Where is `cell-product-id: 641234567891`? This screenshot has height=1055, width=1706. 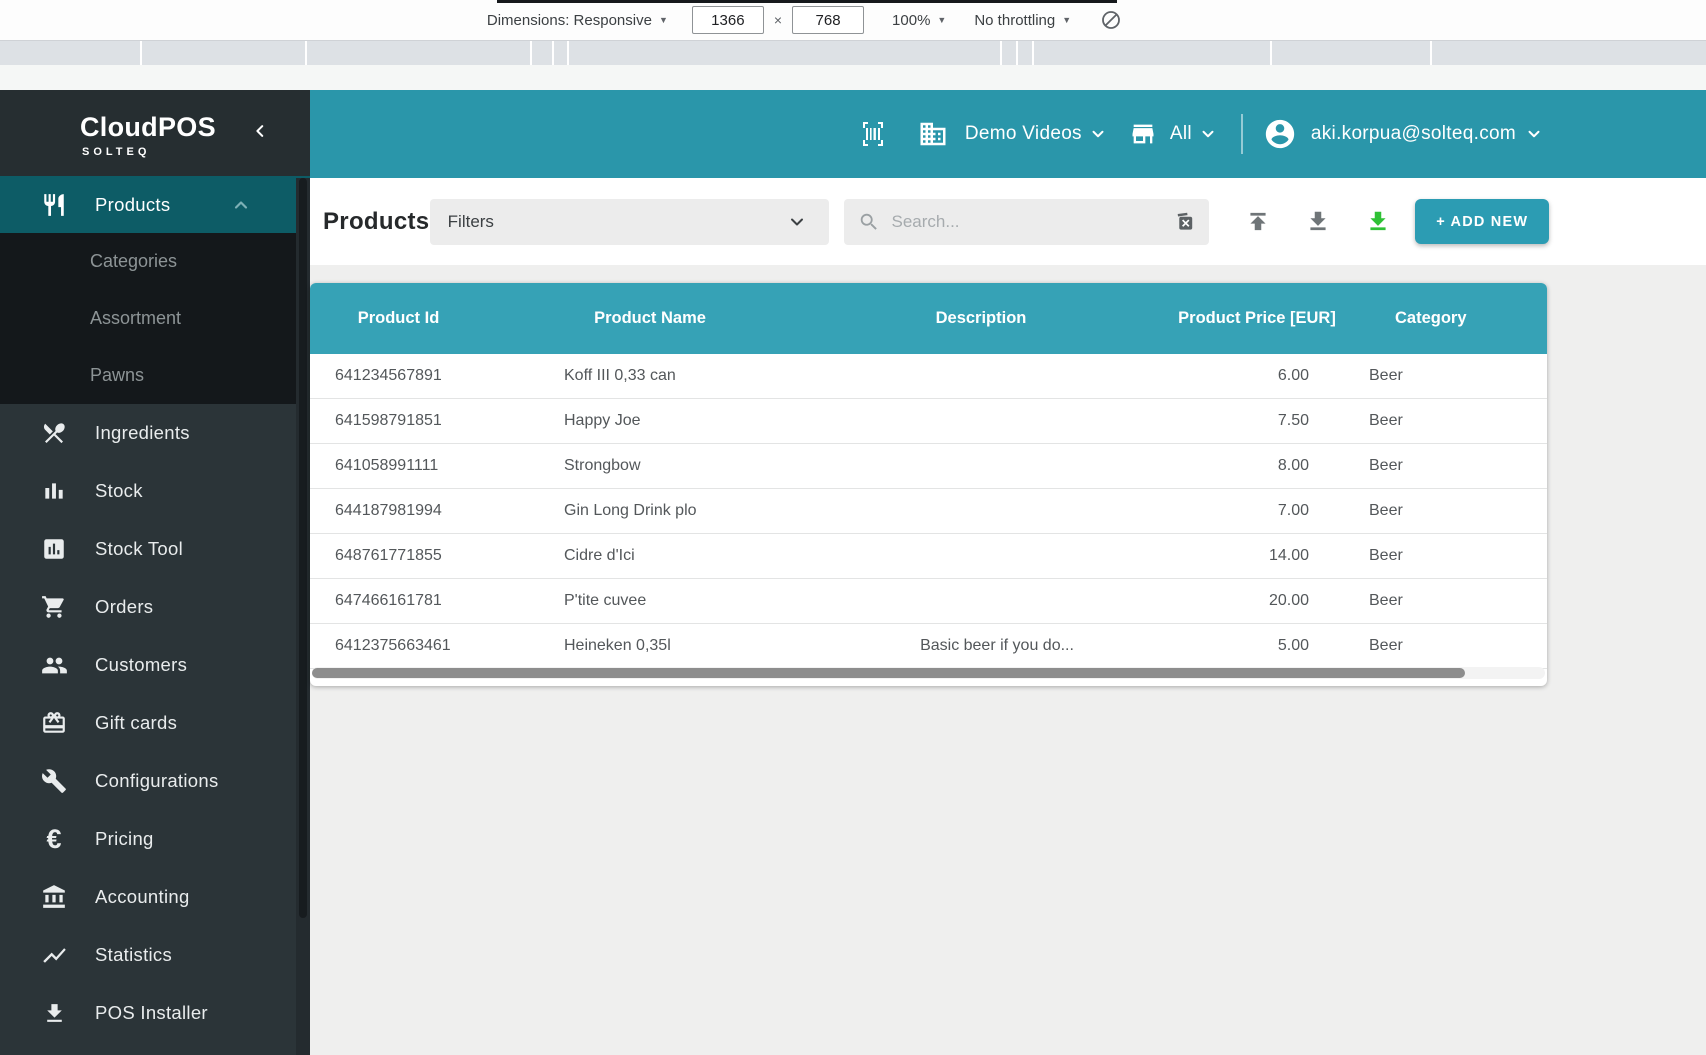
cell-product-id: 641234567891 is located at coordinates (388, 375).